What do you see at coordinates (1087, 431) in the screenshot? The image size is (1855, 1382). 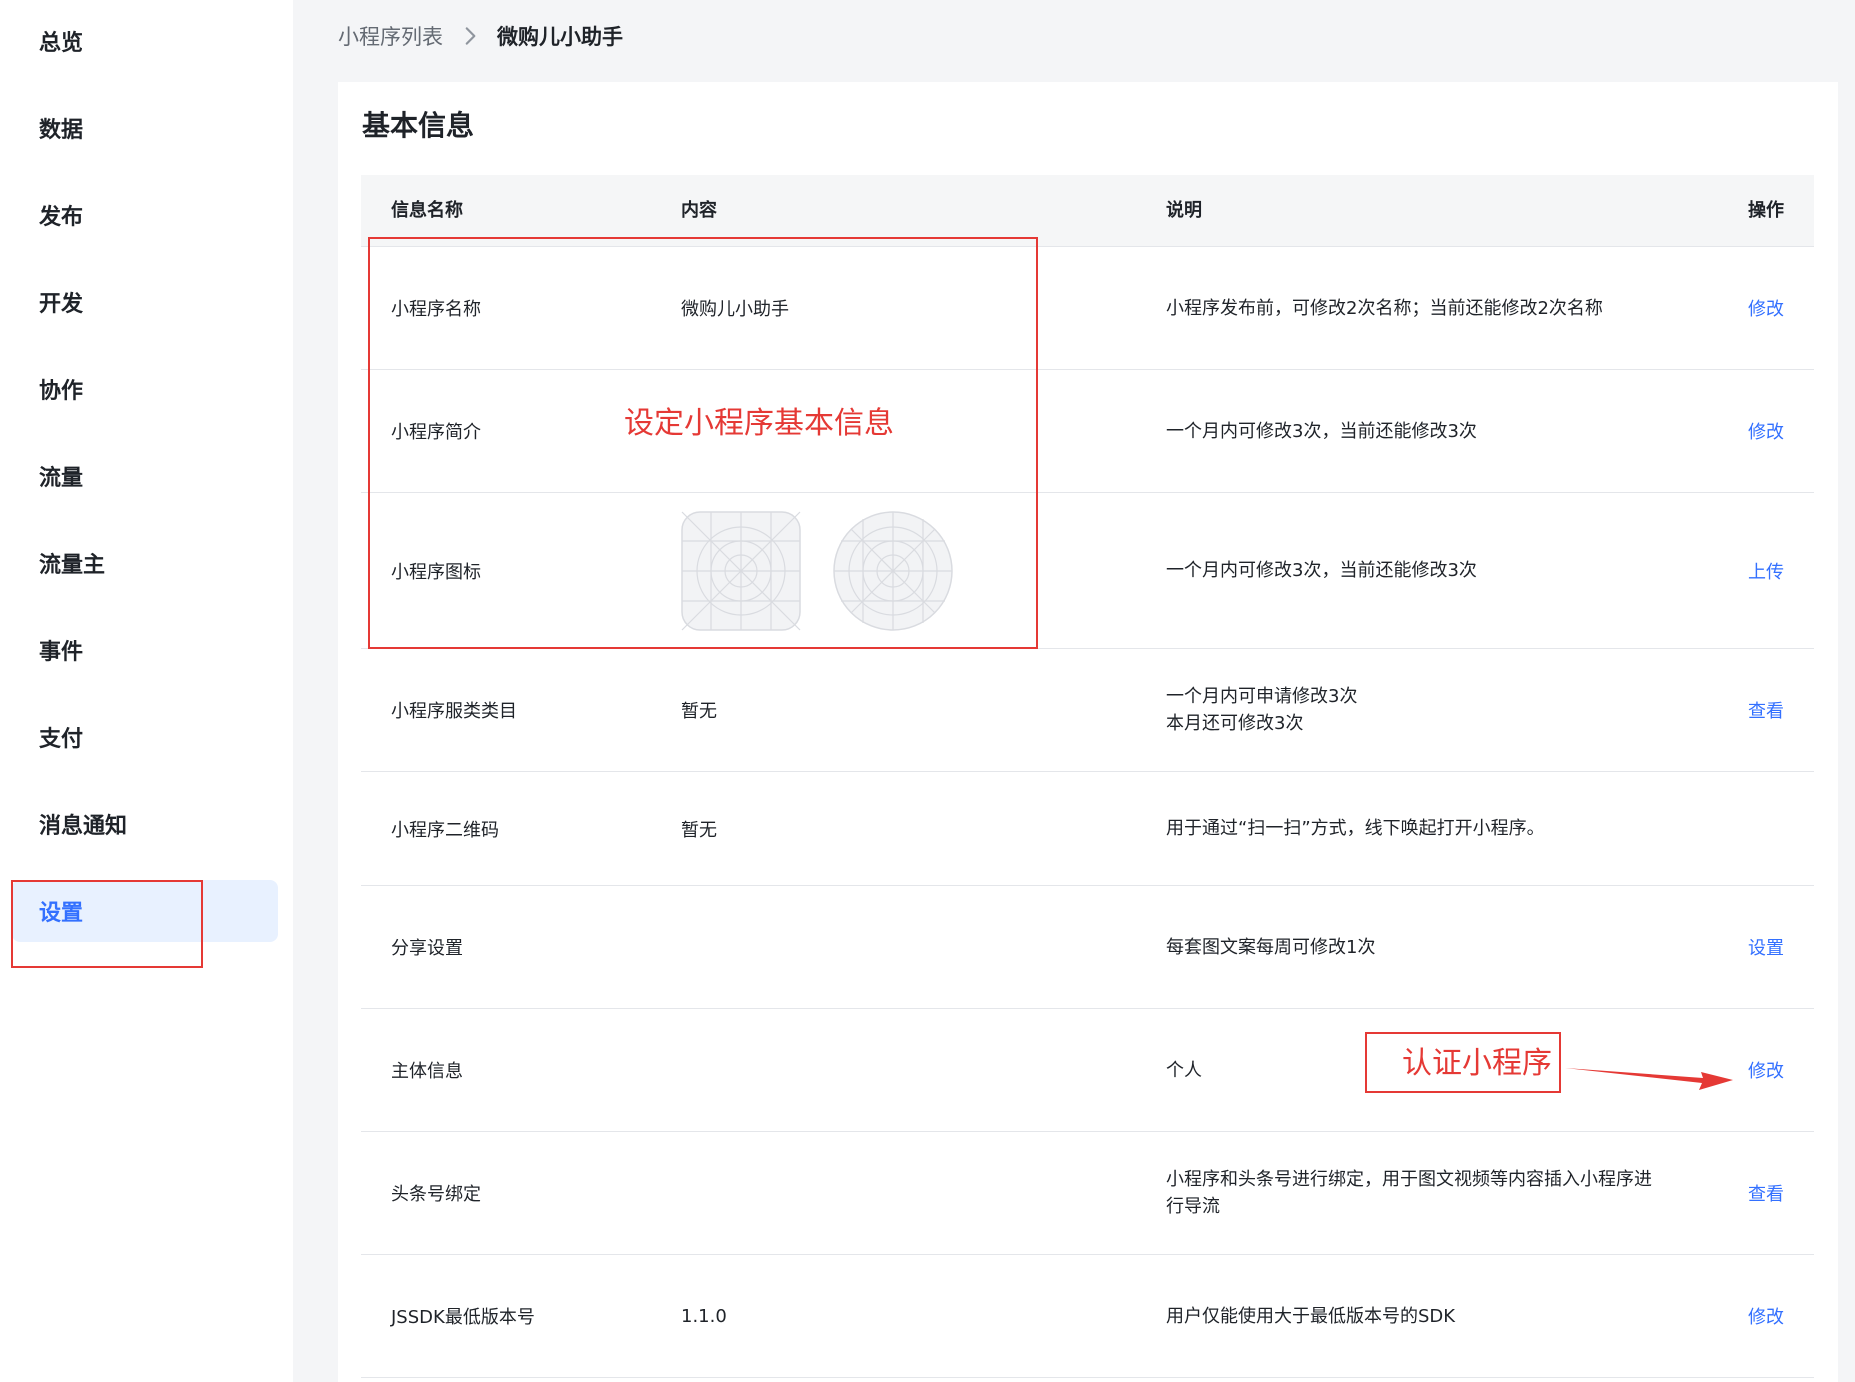 I see `table-row: 小程序简介 一个月内可修改3次，当前还能修改3次 修改` at bounding box center [1087, 431].